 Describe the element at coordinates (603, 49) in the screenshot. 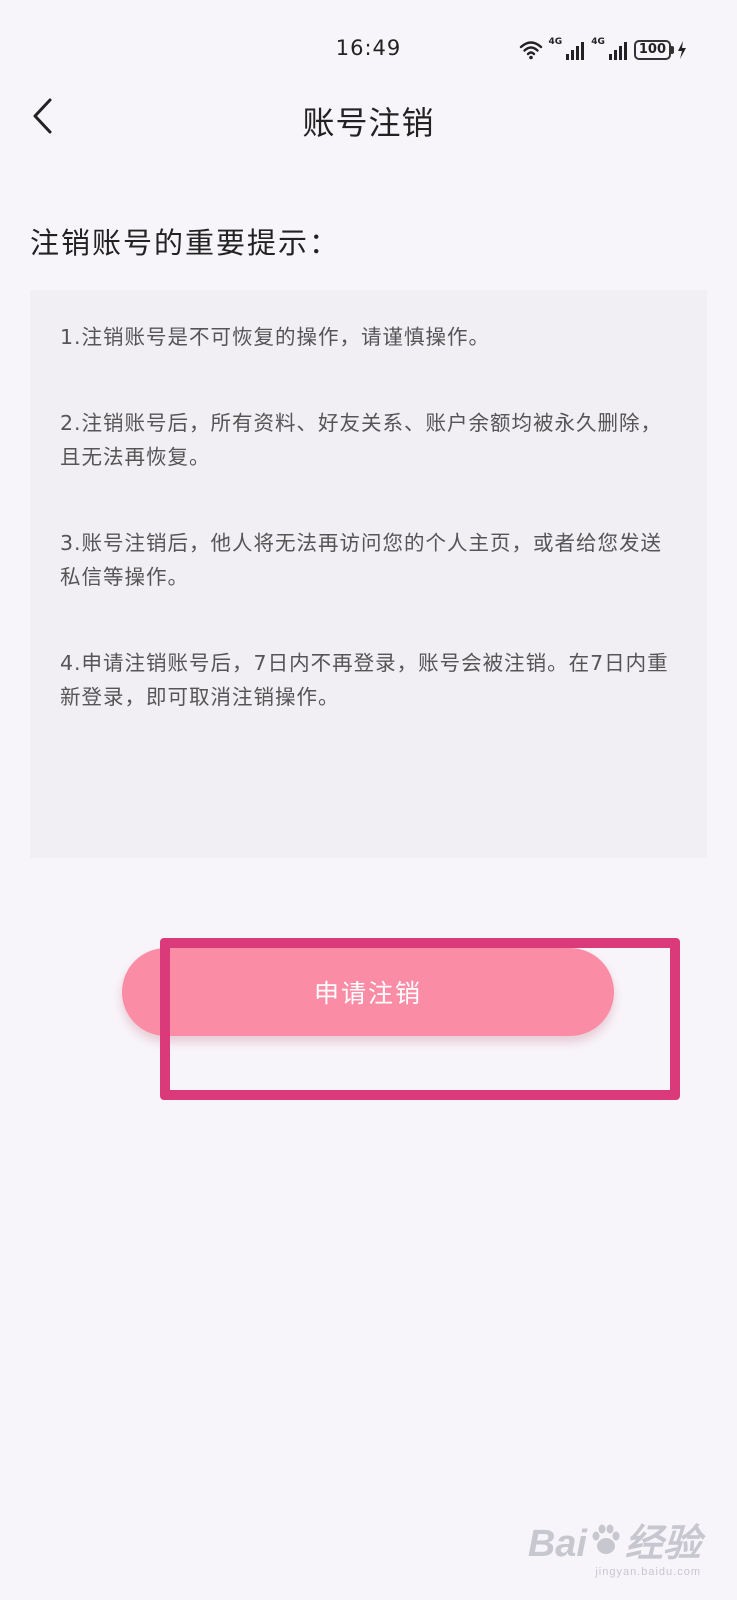

I see `status-icons: 4G 4G 100` at that location.